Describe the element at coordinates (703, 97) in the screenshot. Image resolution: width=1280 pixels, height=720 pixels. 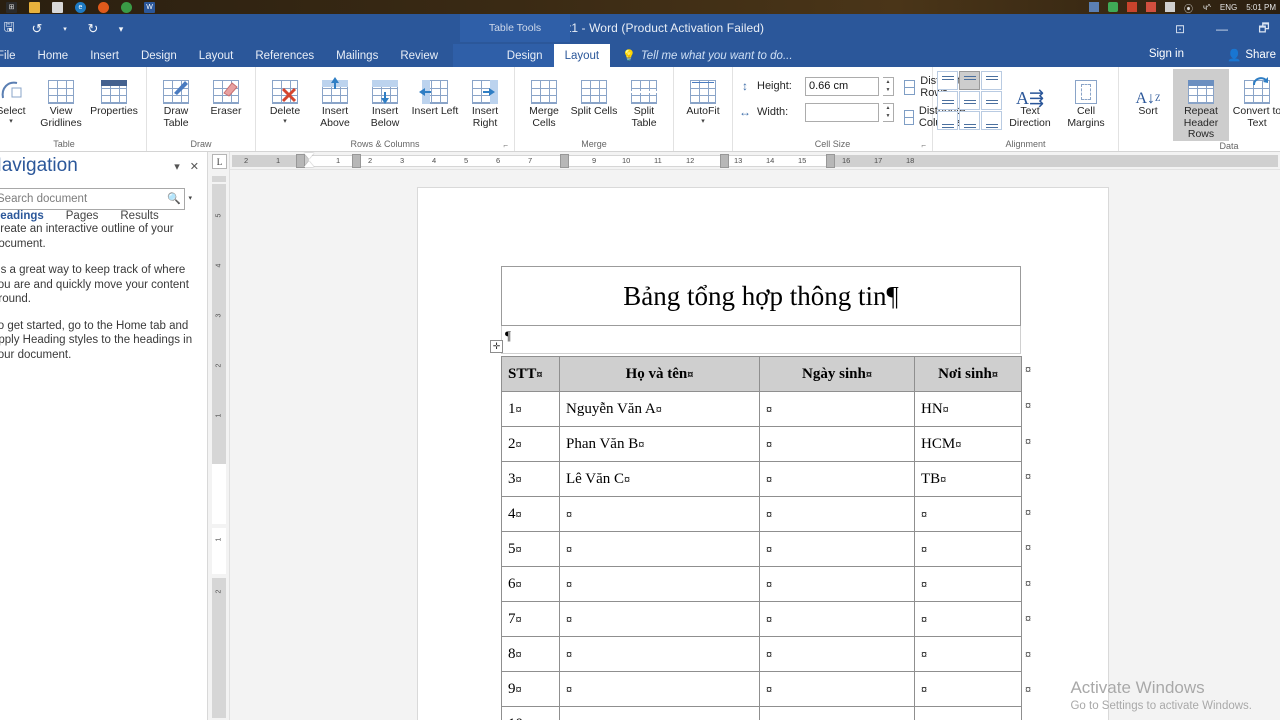
I see `autofit-button: AutoFit ▾` at that location.